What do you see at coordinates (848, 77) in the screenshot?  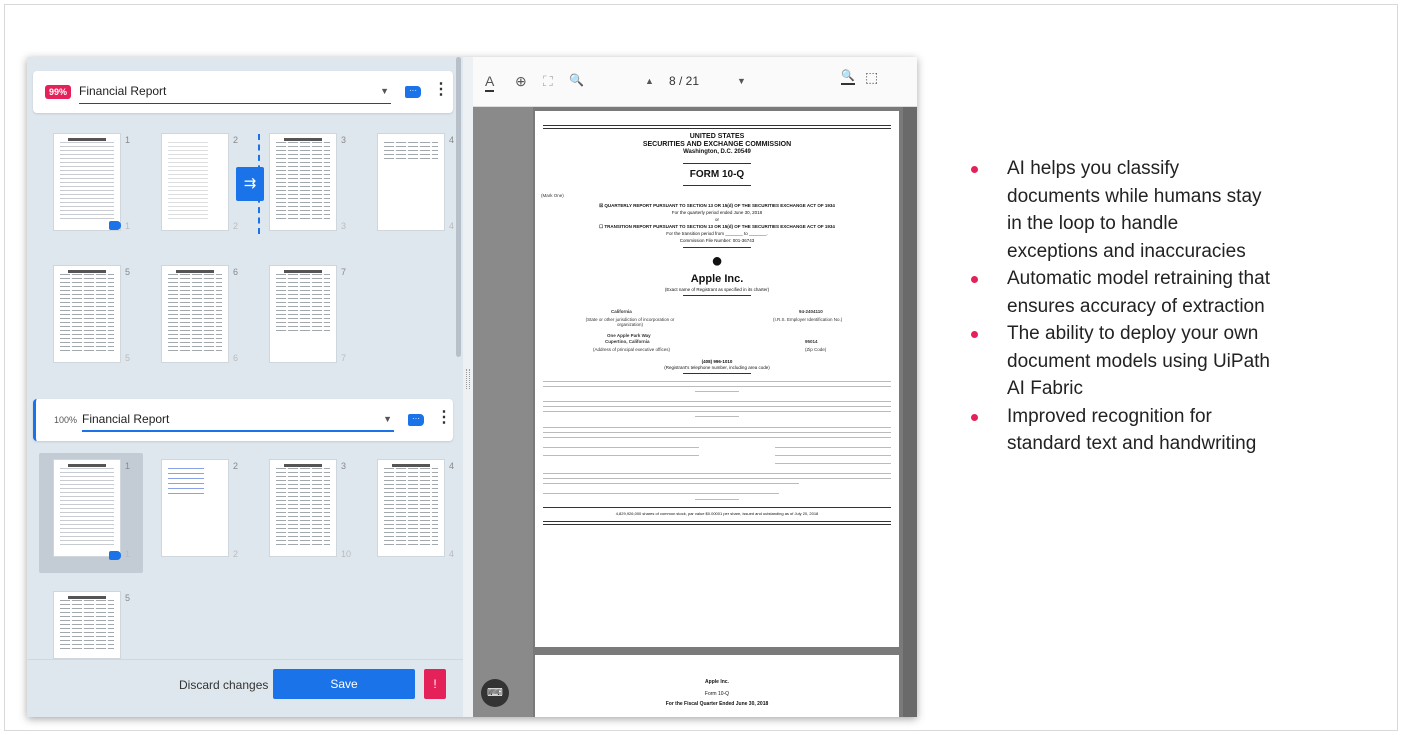 I see `search-icon: 🔍` at bounding box center [848, 77].